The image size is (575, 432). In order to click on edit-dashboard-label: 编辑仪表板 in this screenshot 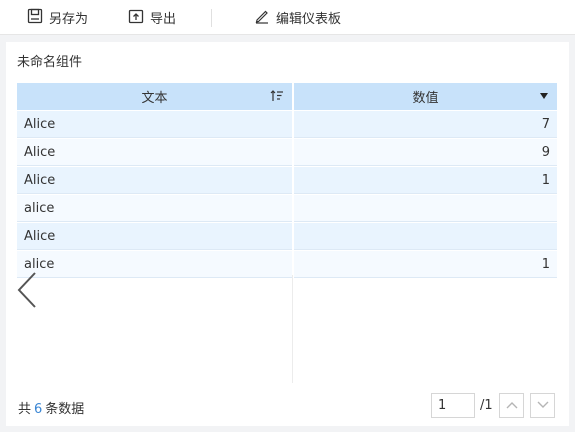, I will do `click(309, 19)`.